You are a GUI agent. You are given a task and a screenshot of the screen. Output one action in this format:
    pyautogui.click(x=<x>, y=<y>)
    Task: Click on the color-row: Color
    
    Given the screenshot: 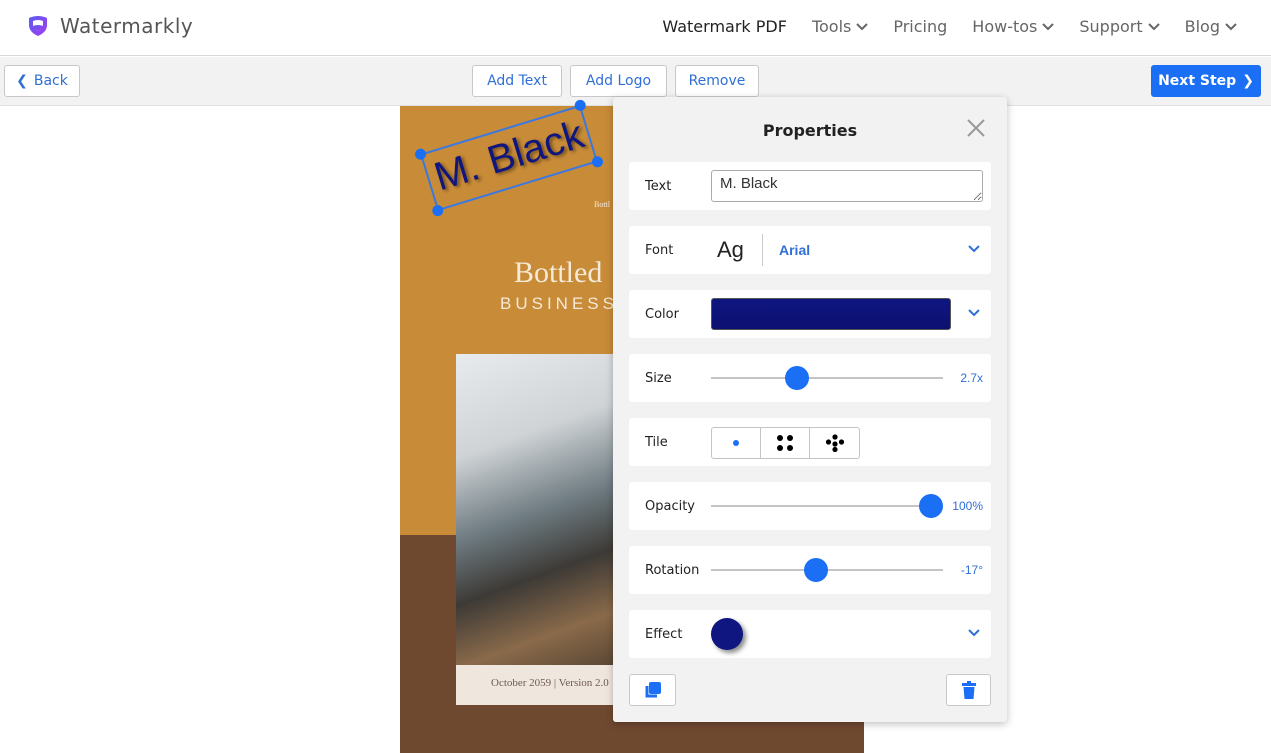 What is the action you would take?
    pyautogui.click(x=810, y=314)
    